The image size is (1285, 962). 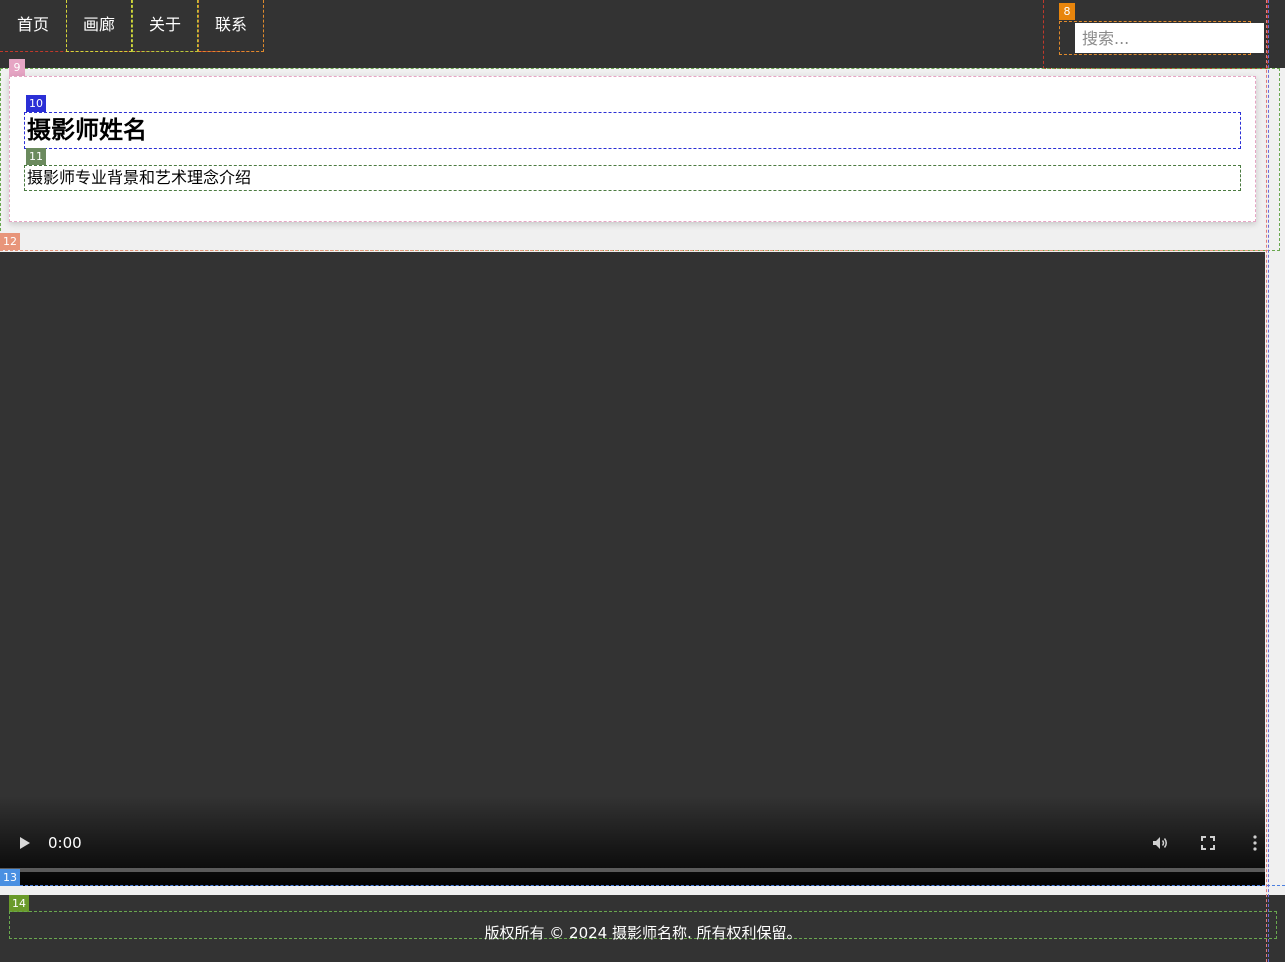 What do you see at coordinates (10, 241) in the screenshot?
I see `badge-12: 12` at bounding box center [10, 241].